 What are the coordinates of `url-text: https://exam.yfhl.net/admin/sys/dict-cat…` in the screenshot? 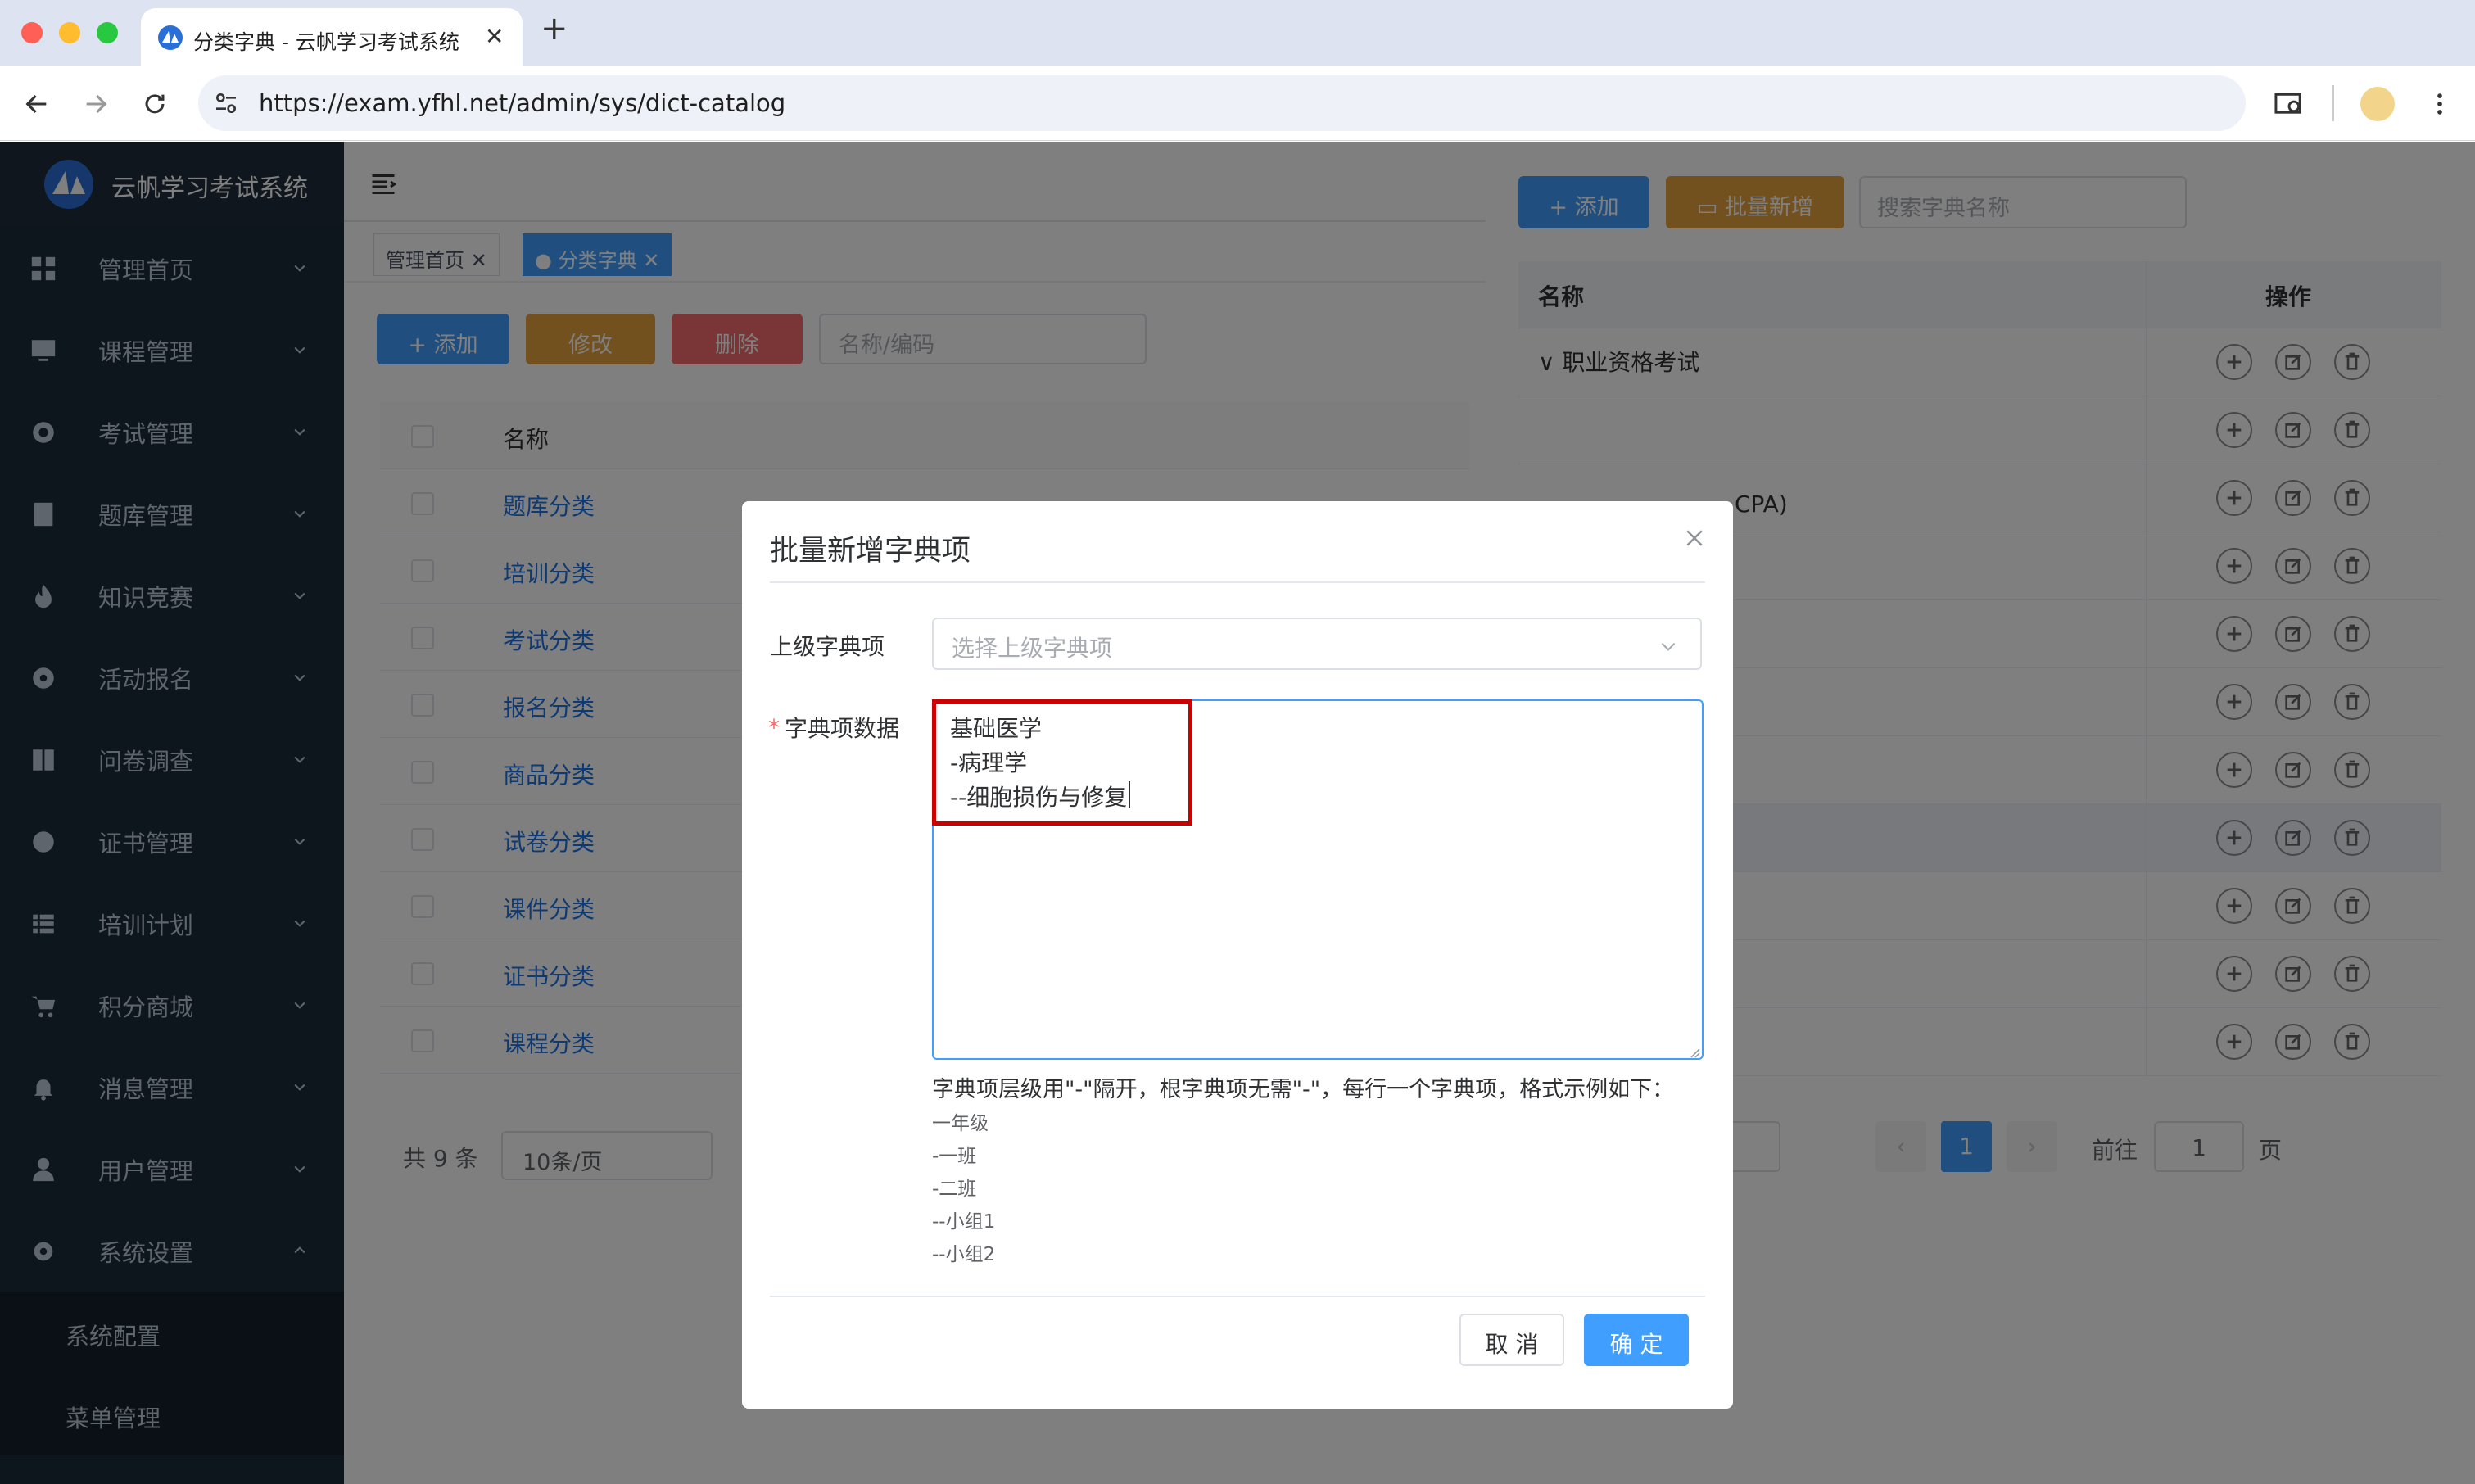 It's located at (523, 103).